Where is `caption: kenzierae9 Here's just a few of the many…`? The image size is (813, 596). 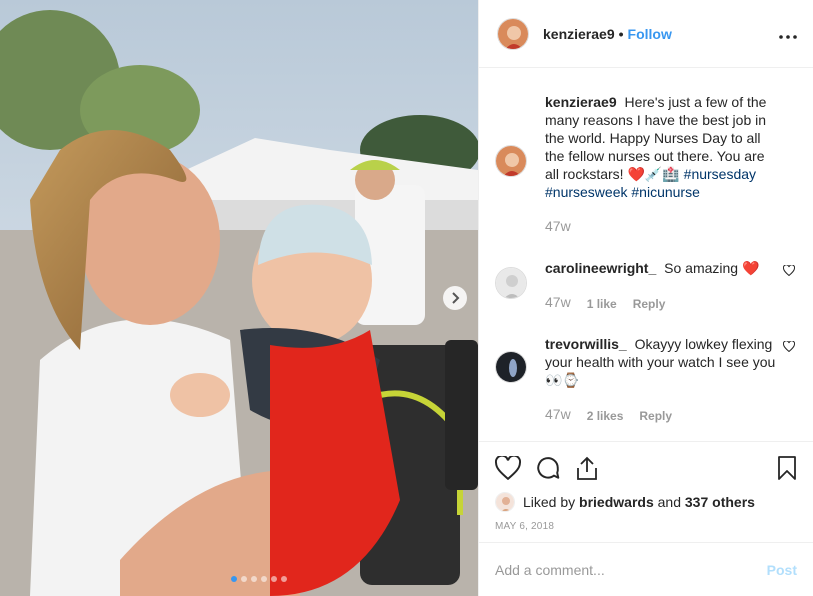 caption: kenzierae9 Here's just a few of the many… is located at coordinates (646, 164).